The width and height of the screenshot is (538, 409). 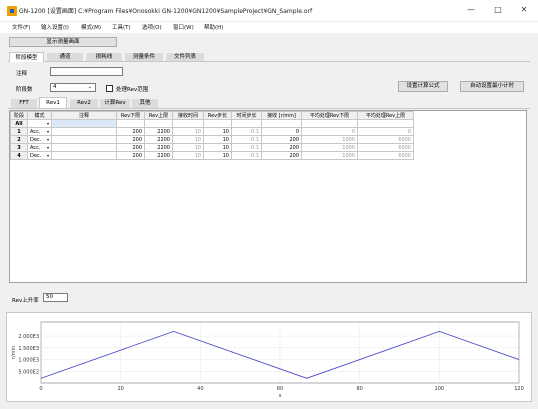 I want to click on auto-min-time-button: 自动设置最小计时, so click(x=492, y=86).